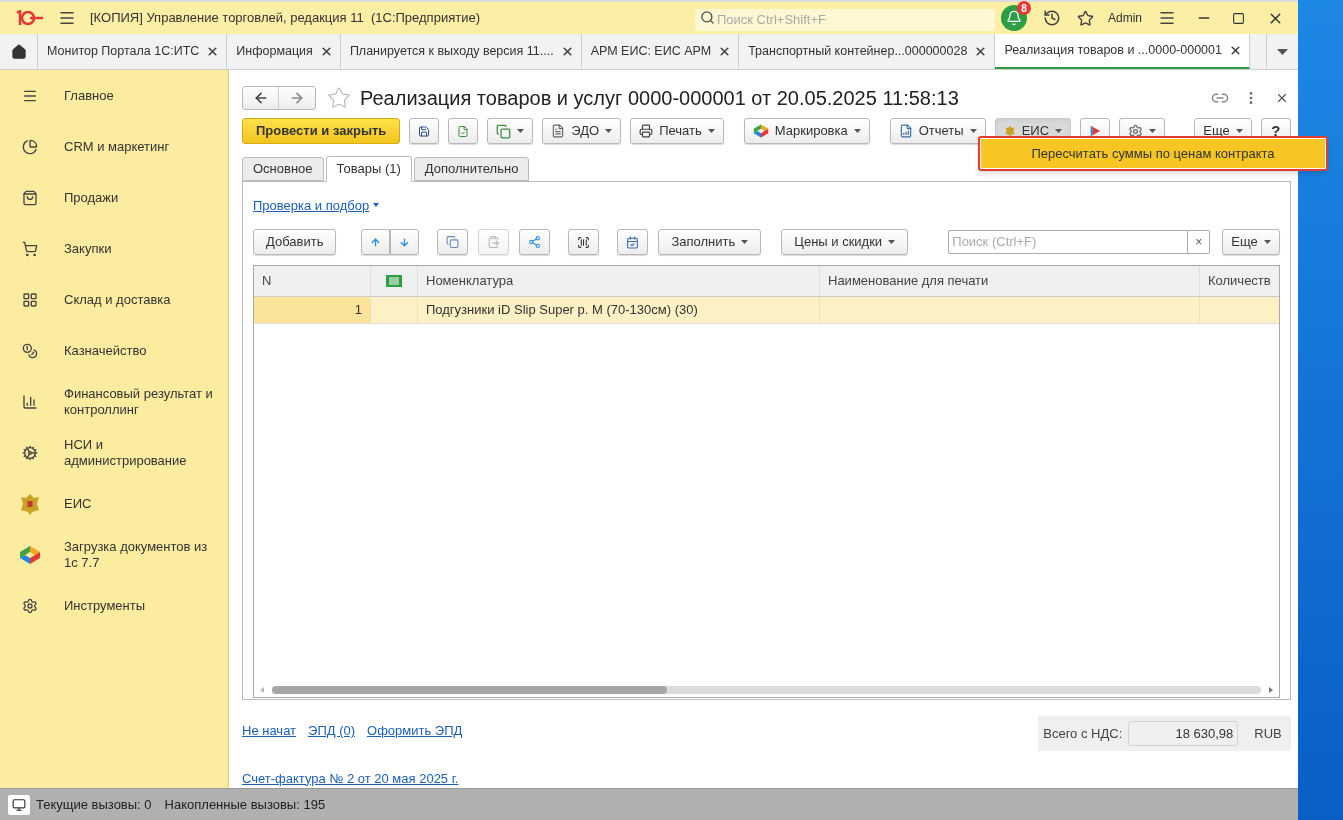 This screenshot has height=820, width=1343. I want to click on share-icon, so click(535, 242).